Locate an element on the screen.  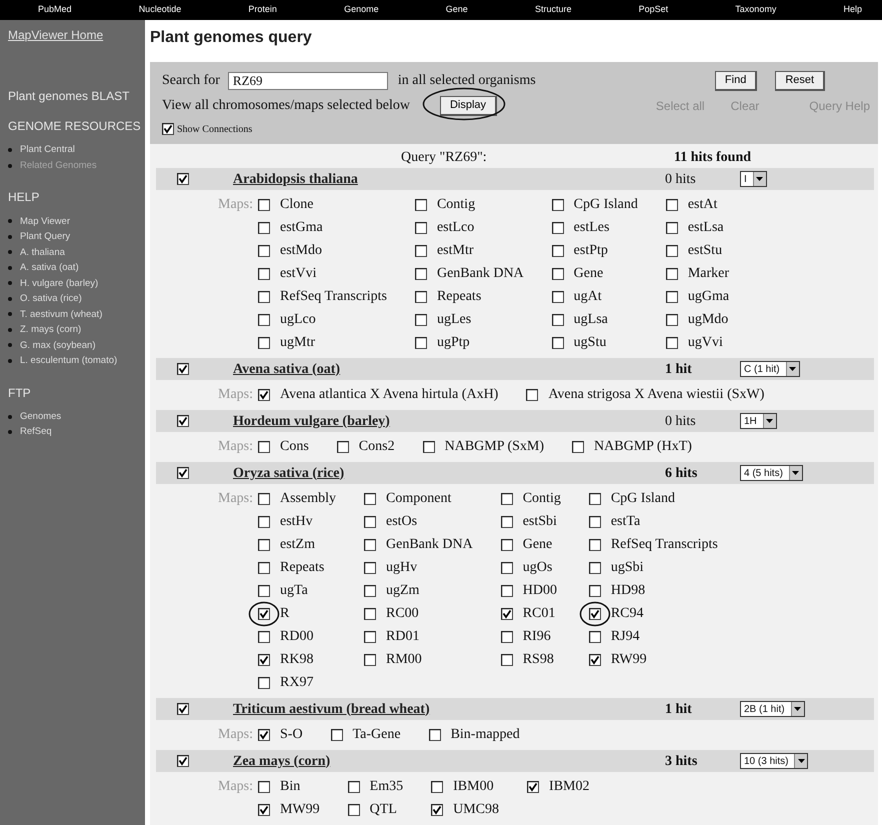
search-field: RZ69 is located at coordinates (308, 81).